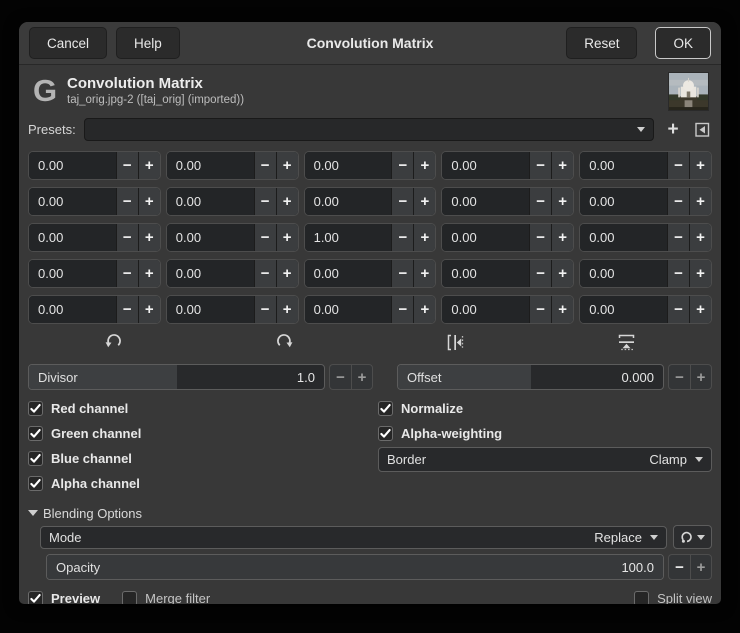 The image size is (740, 633). I want to click on green-channel-checkbox: Green channel, so click(203, 433).